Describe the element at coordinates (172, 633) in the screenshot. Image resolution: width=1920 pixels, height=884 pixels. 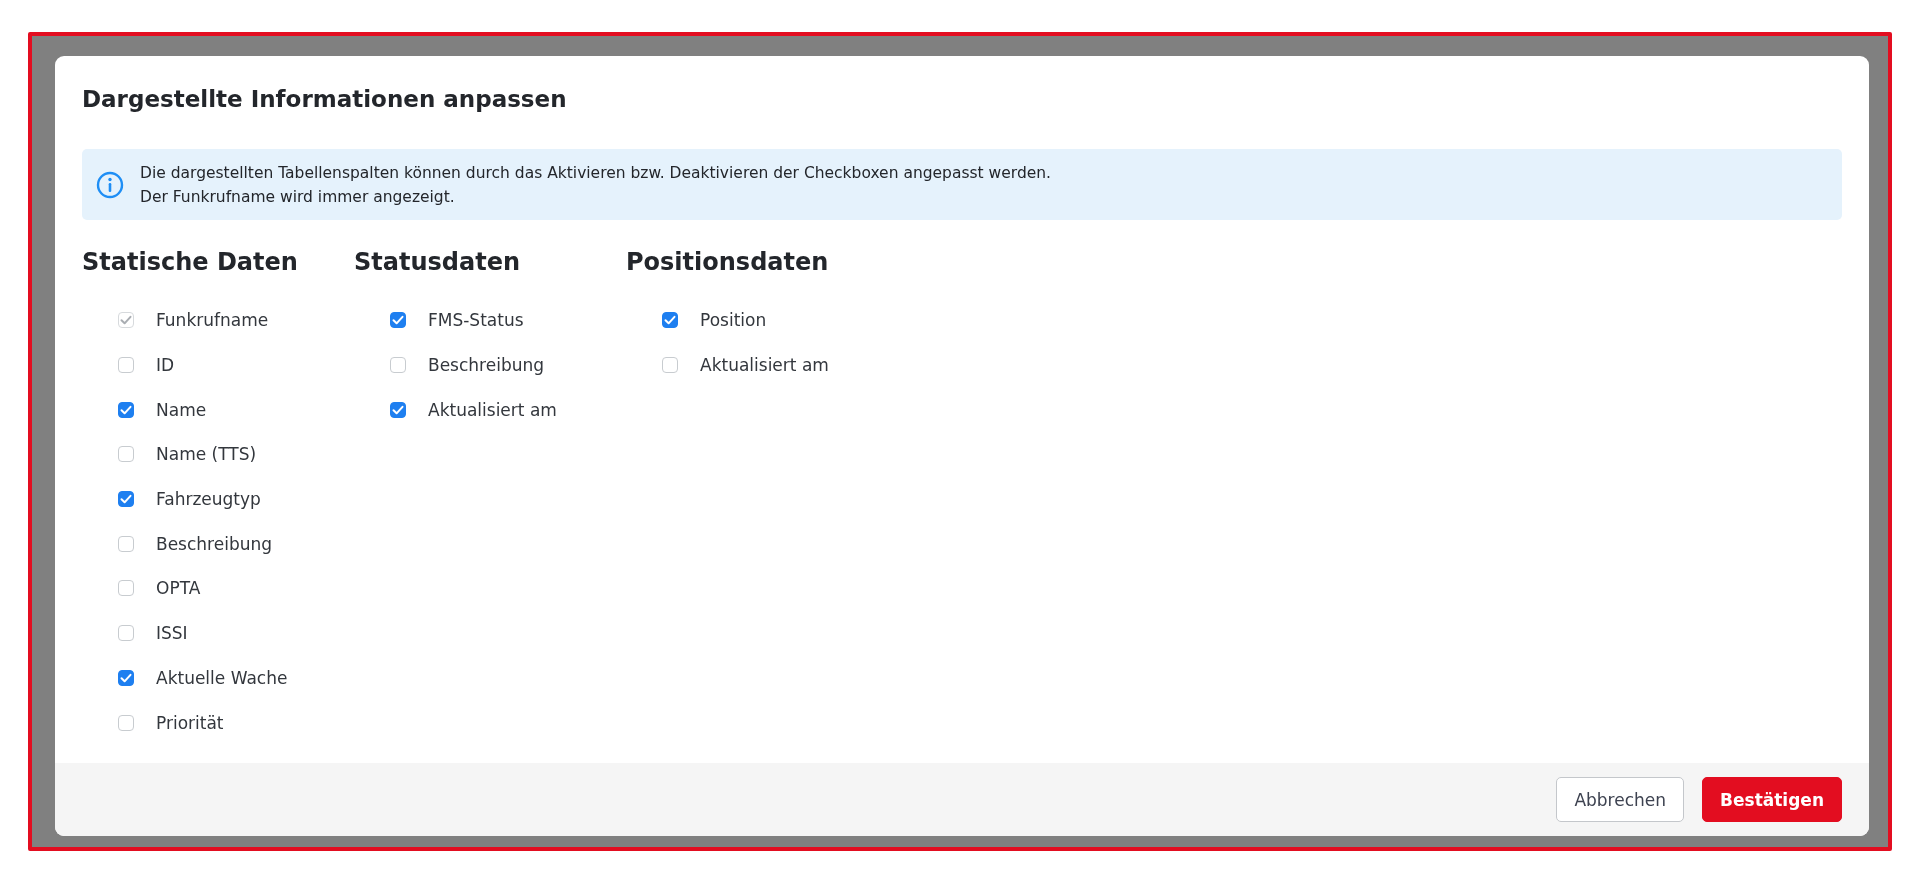
I see `checkbox-label: ISSI` at that location.